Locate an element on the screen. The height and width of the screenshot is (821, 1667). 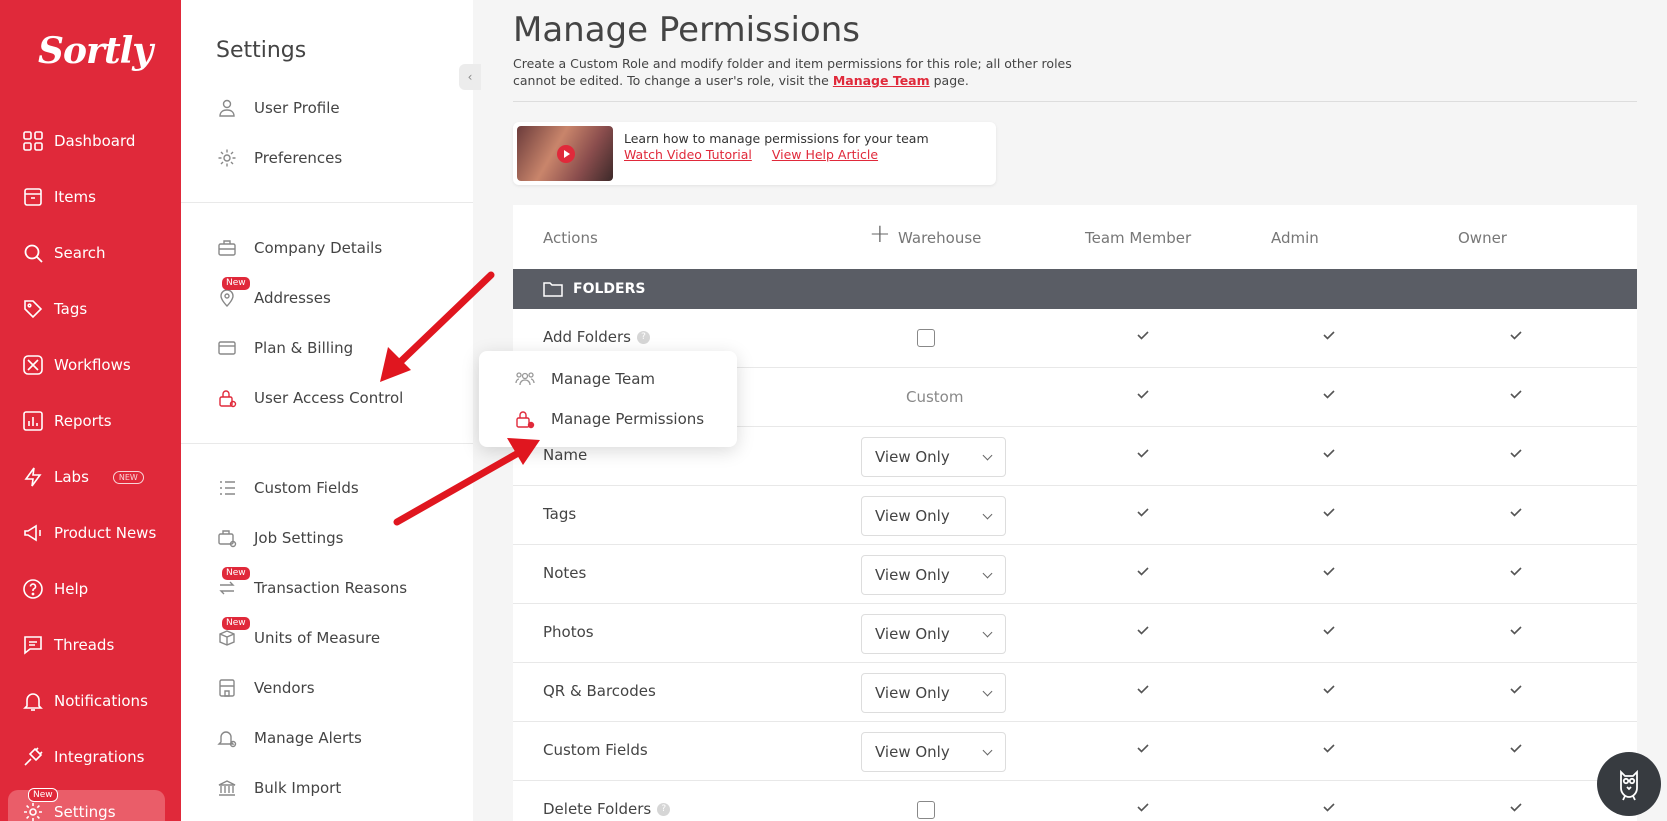
nav-dashboard: Dashboard is located at coordinates (90, 141).